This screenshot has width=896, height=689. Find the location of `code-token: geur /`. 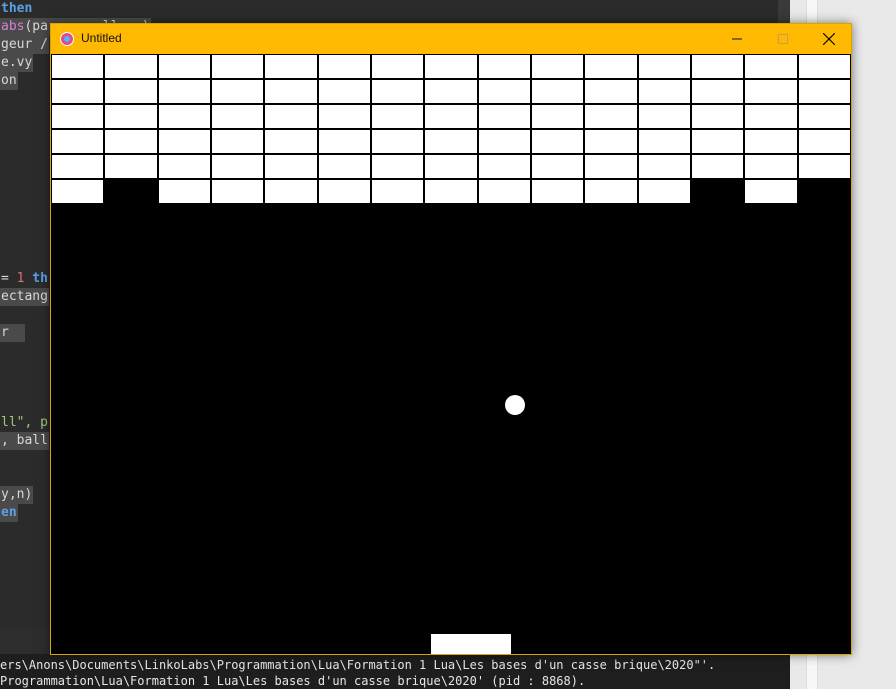

code-token: geur / is located at coordinates (24, 44).